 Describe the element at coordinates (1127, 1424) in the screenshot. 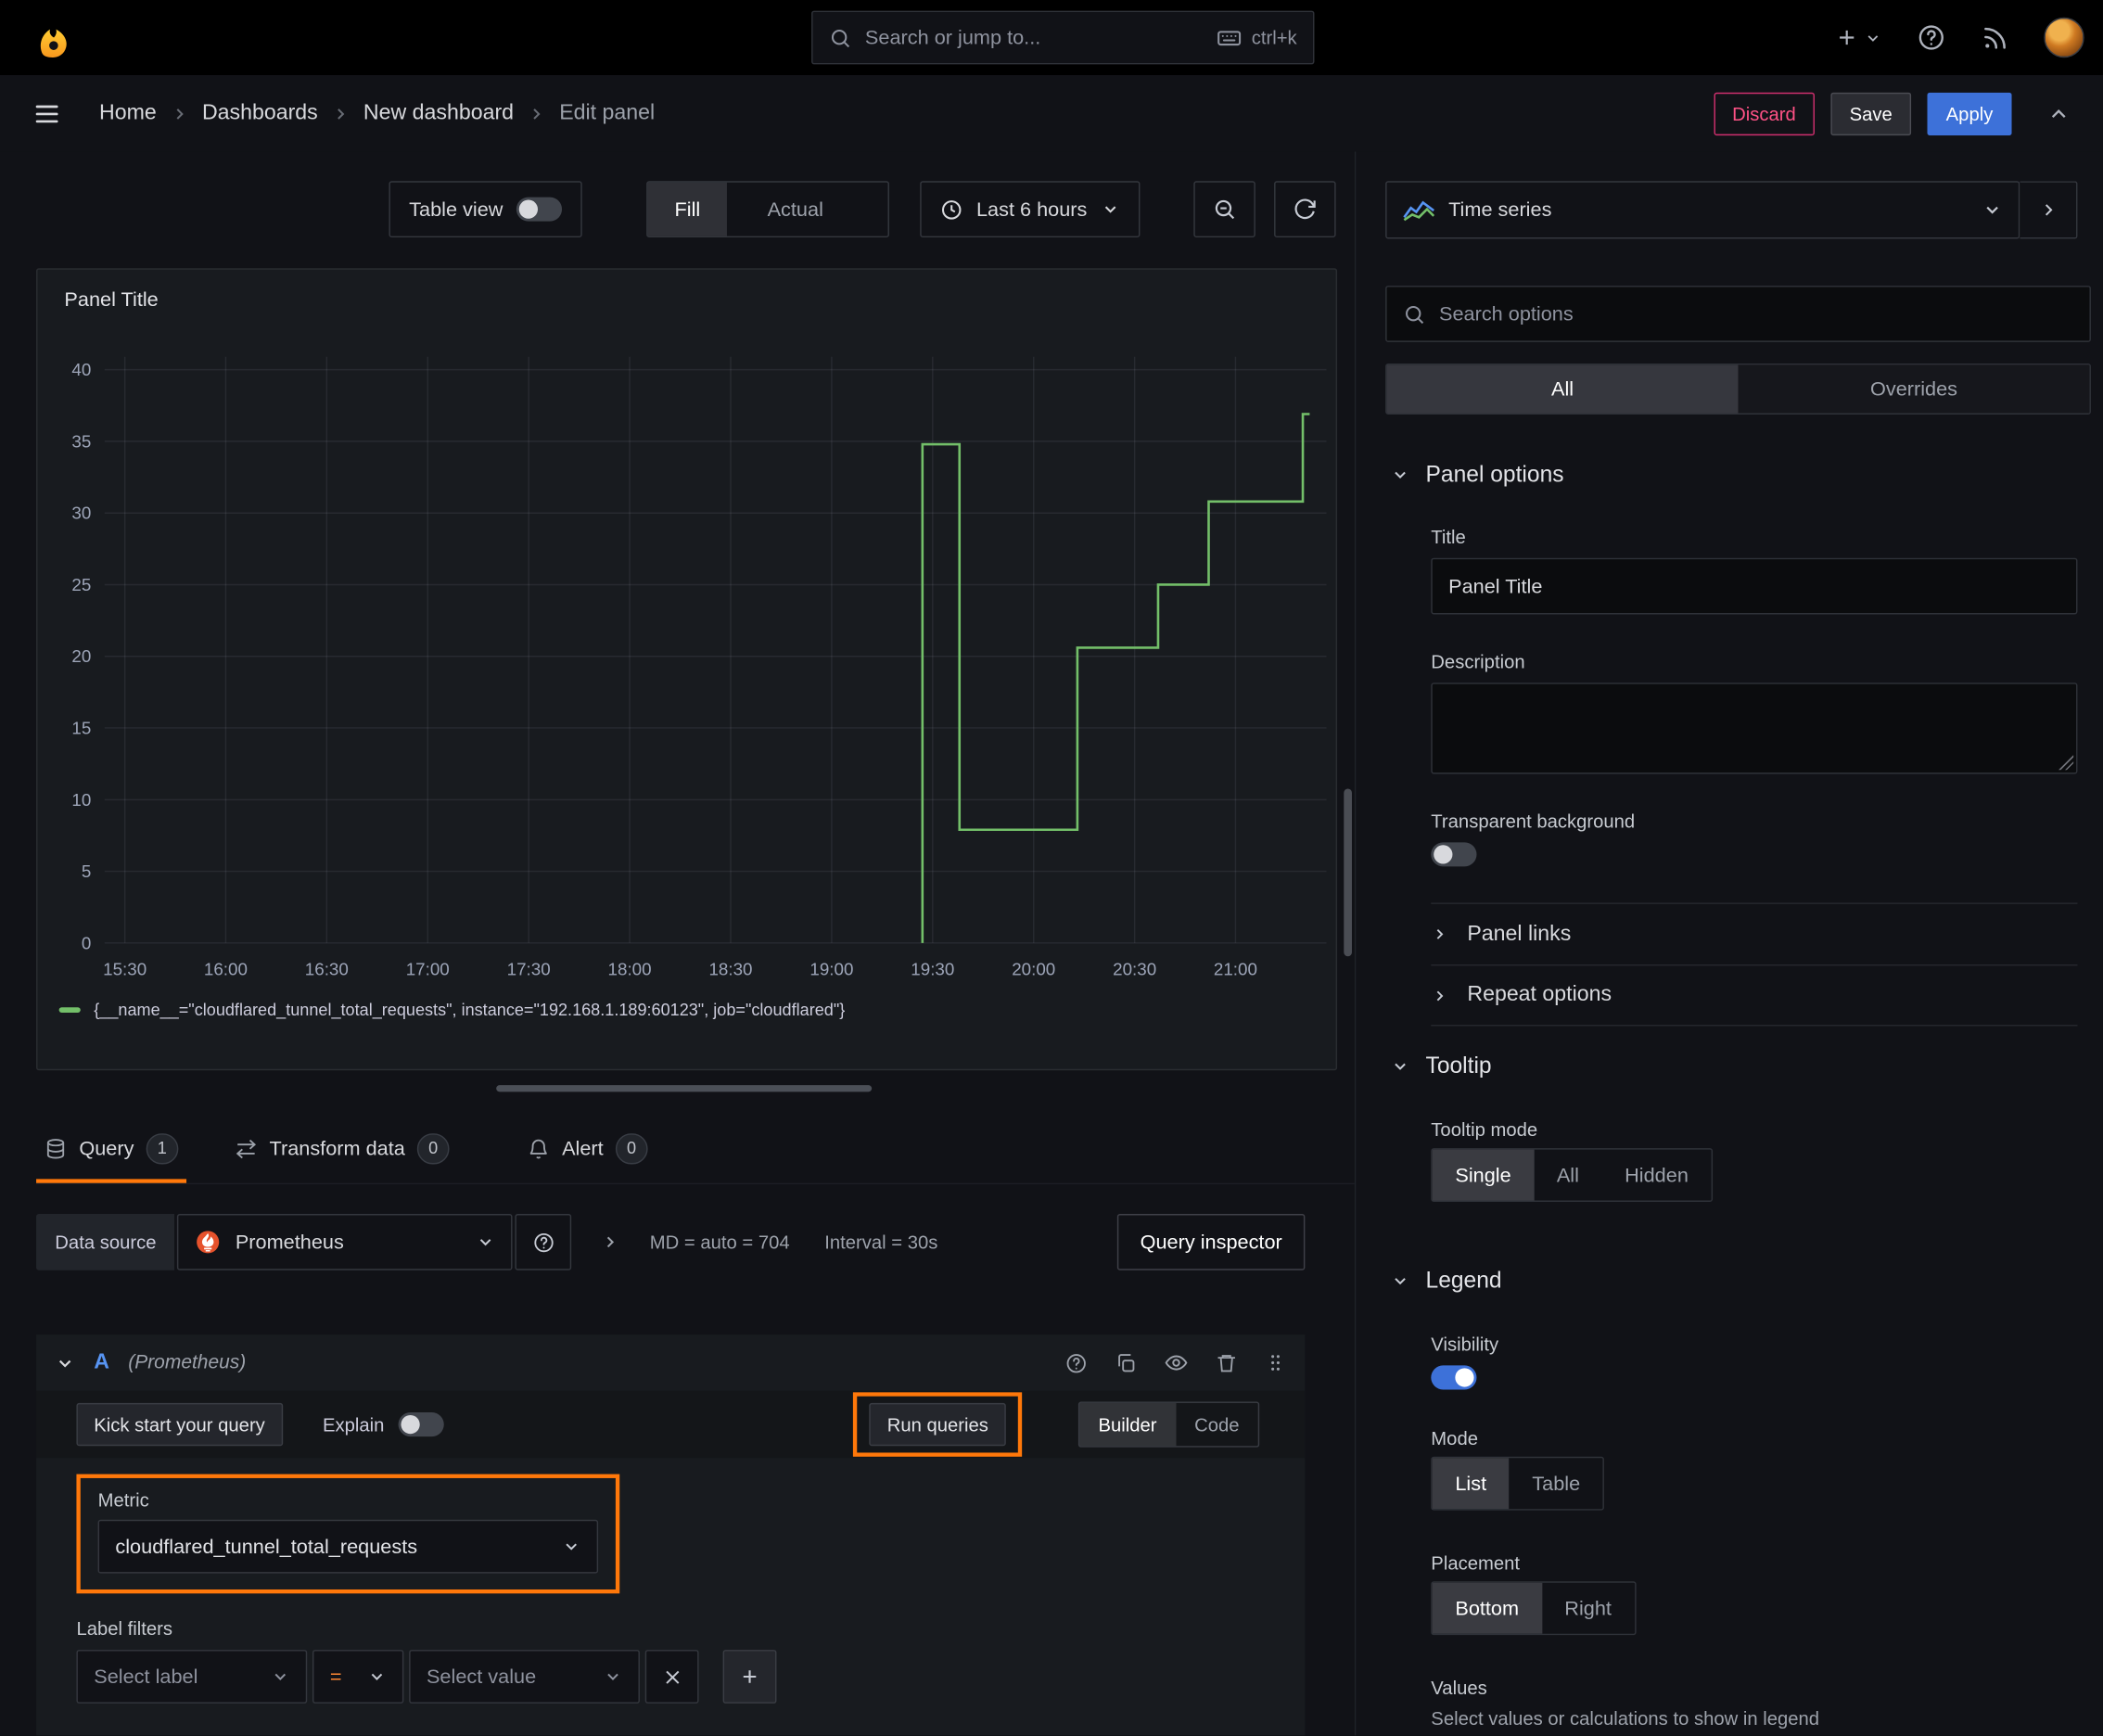

I see `builder-option: Builder` at that location.